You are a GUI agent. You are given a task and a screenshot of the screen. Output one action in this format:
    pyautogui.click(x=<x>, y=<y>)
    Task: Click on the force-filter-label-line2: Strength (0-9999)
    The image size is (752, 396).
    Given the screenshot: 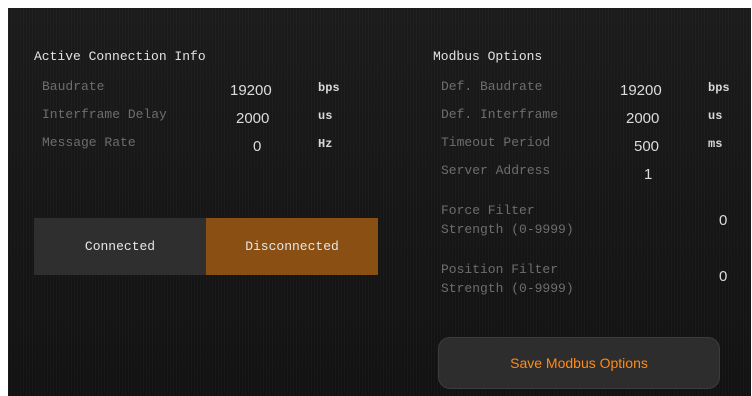 What is the action you would take?
    pyautogui.click(x=507, y=229)
    